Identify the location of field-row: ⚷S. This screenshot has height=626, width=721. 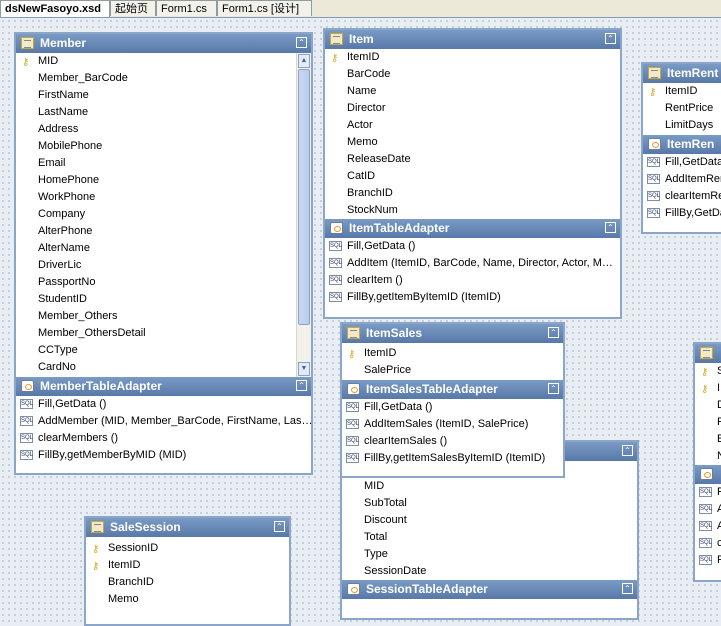
(708, 371).